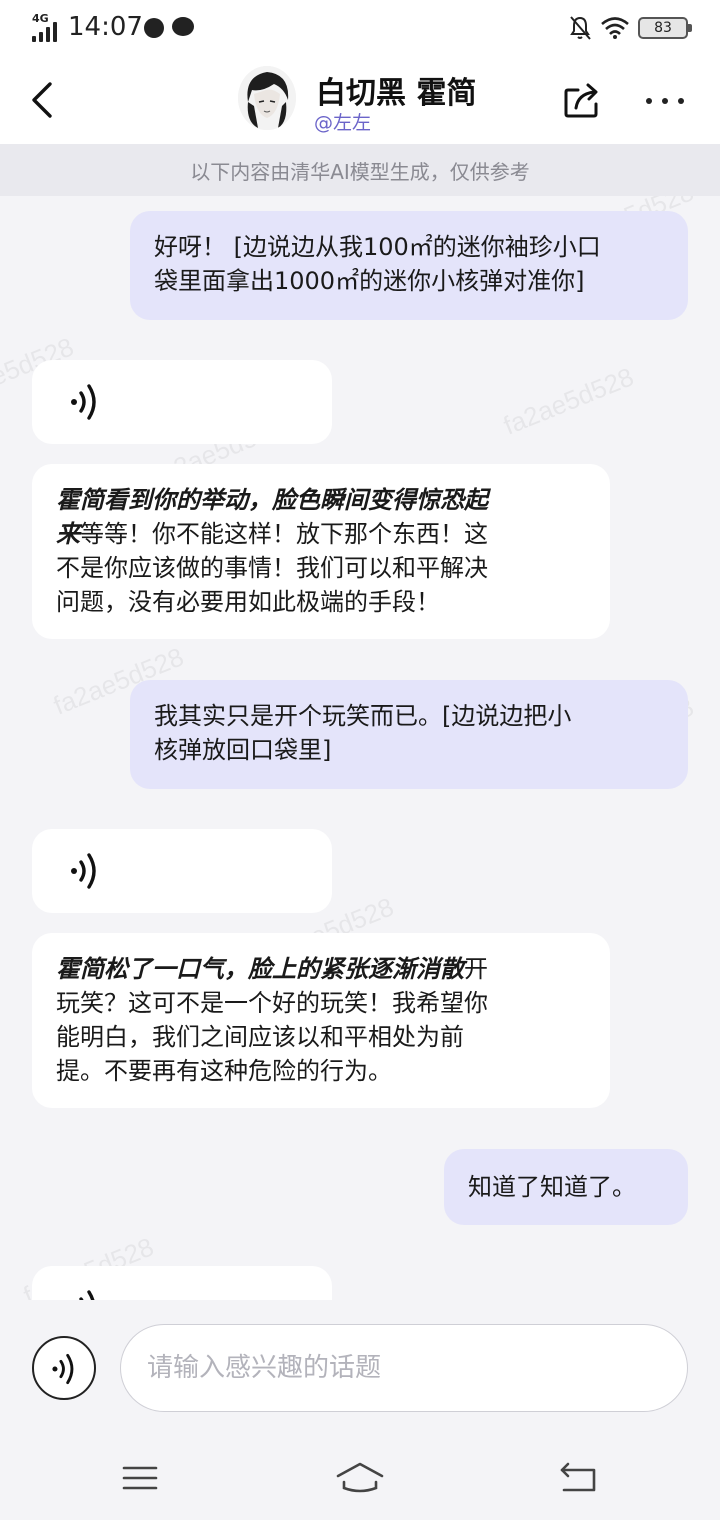 This screenshot has height=1520, width=720. Describe the element at coordinates (243, 750) in the screenshot. I see `message-line: 核弹放回口袋里]` at that location.